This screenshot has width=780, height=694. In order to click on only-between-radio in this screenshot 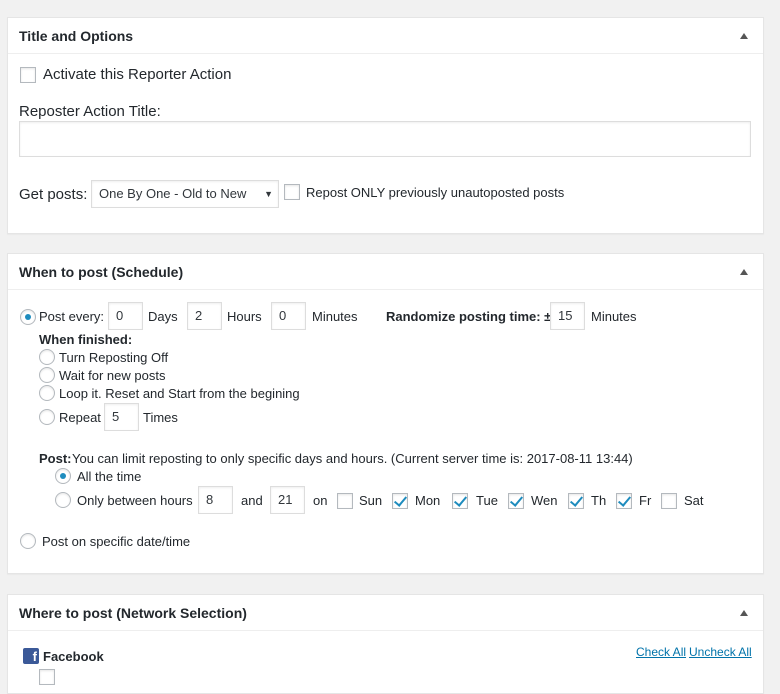, I will do `click(63, 500)`.